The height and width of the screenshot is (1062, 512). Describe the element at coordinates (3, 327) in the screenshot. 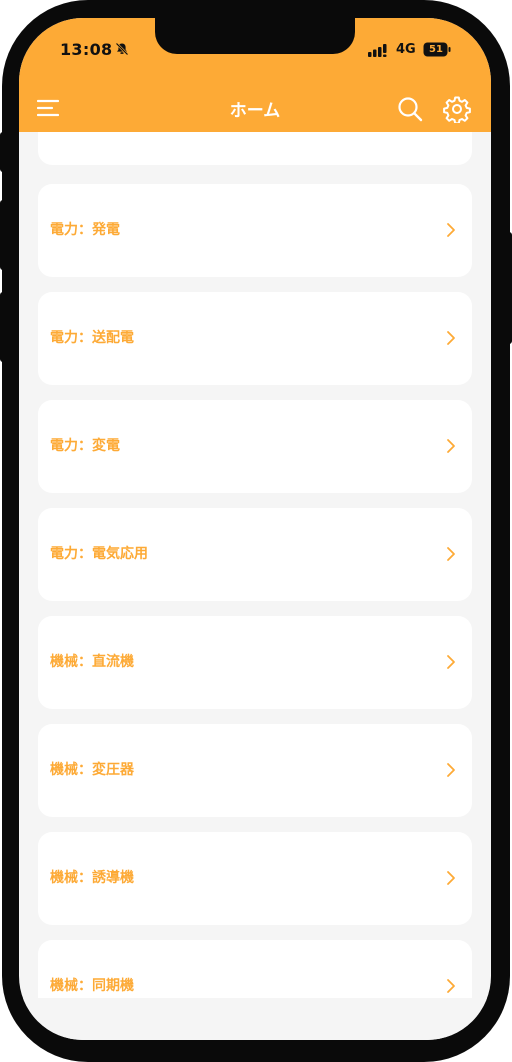

I see `volume-down-button` at that location.